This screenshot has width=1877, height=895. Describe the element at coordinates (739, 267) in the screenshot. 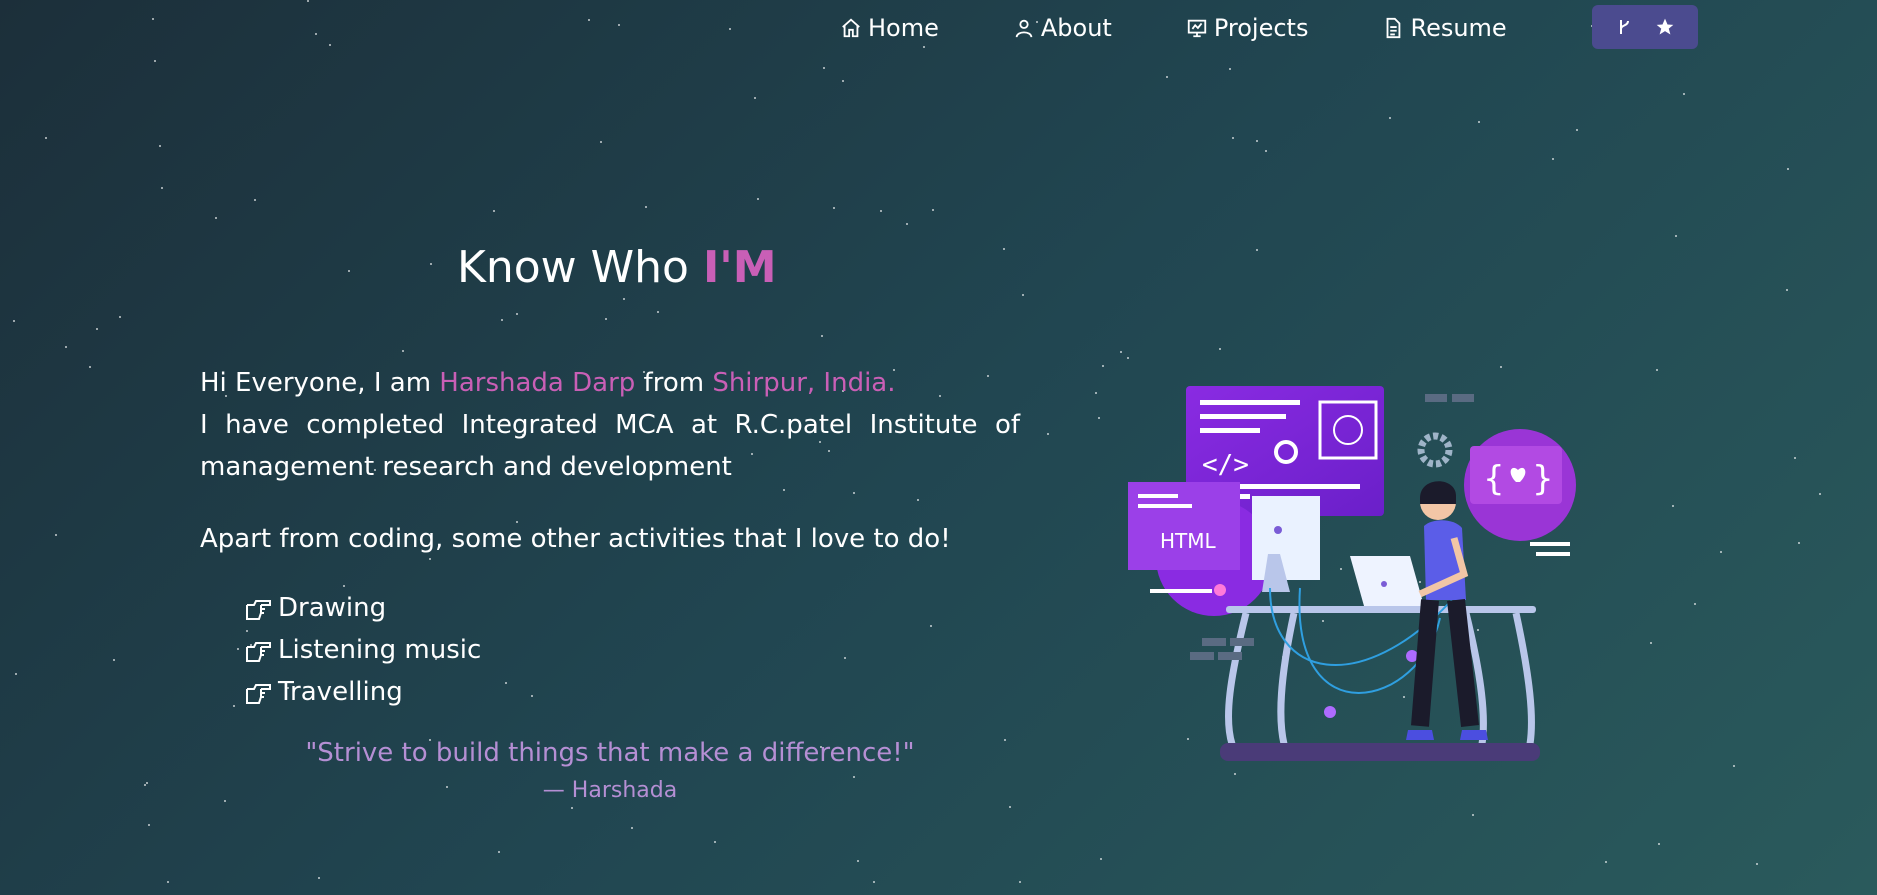

I see `title-highlight: I'M` at that location.